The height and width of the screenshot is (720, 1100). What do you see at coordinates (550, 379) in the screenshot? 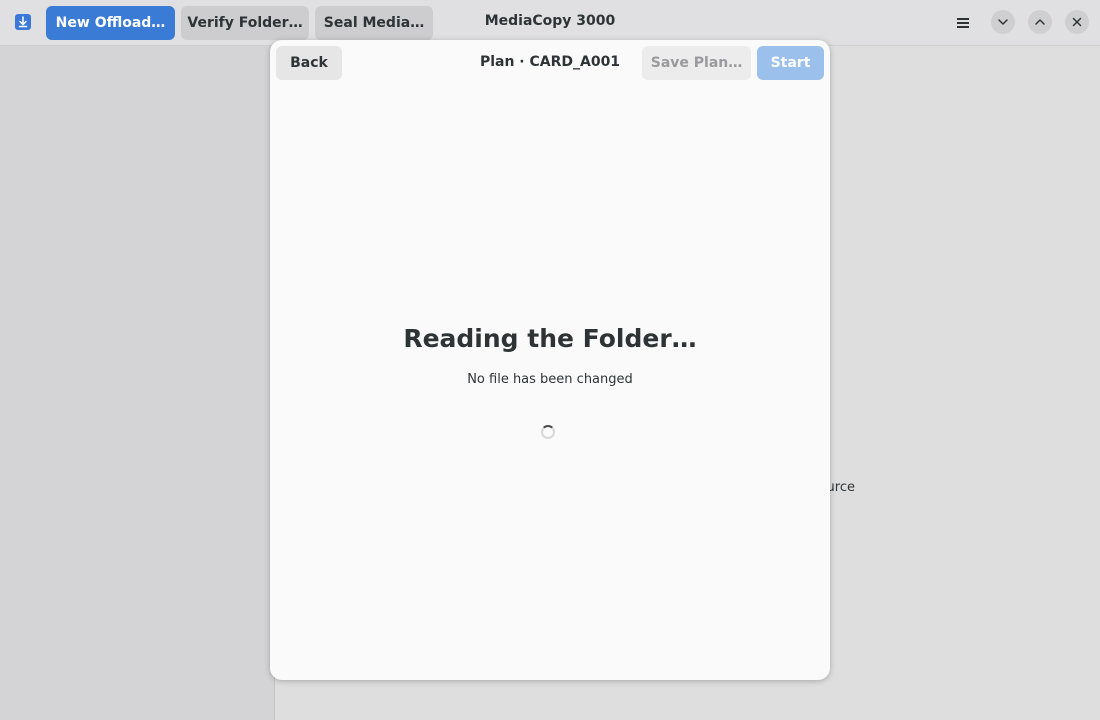
I see `status-subtext: No file has been changed` at bounding box center [550, 379].